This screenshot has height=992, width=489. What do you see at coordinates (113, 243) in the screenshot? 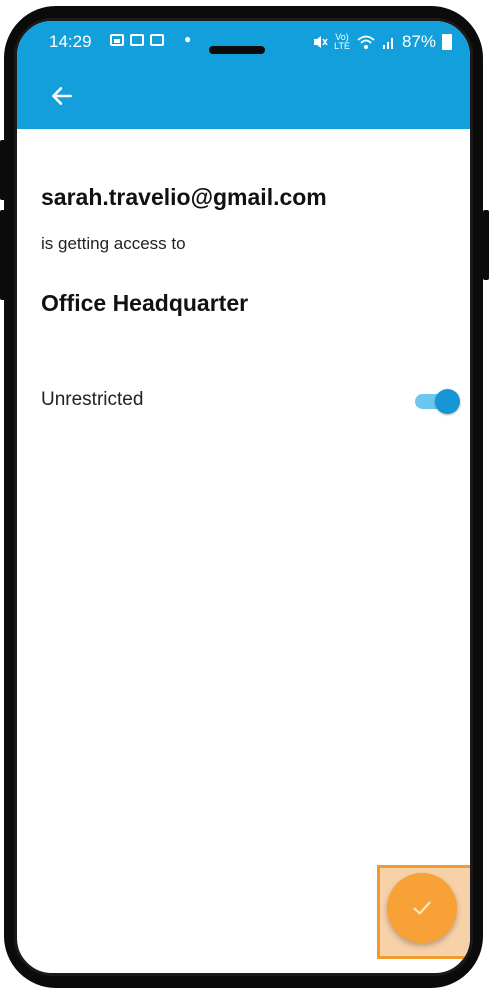
I see `access-description: is getting access to` at bounding box center [113, 243].